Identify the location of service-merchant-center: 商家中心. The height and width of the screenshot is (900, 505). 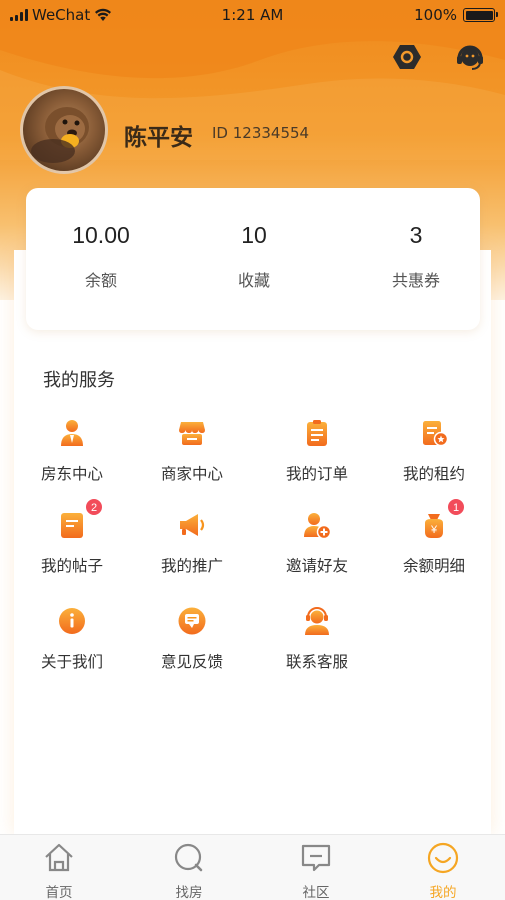
(192, 451).